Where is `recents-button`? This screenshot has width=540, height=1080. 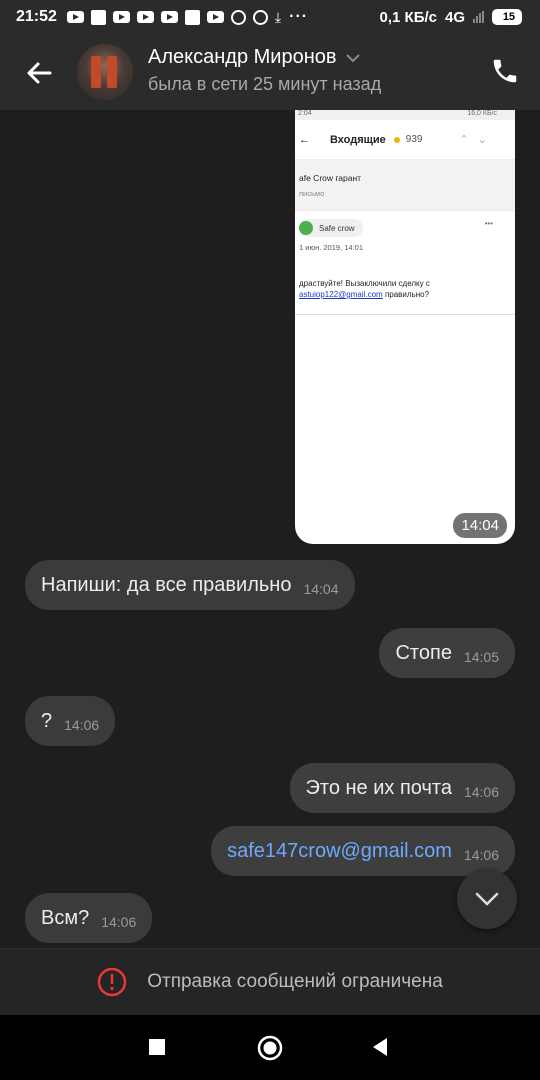
recents-button is located at coordinates (157, 1047).